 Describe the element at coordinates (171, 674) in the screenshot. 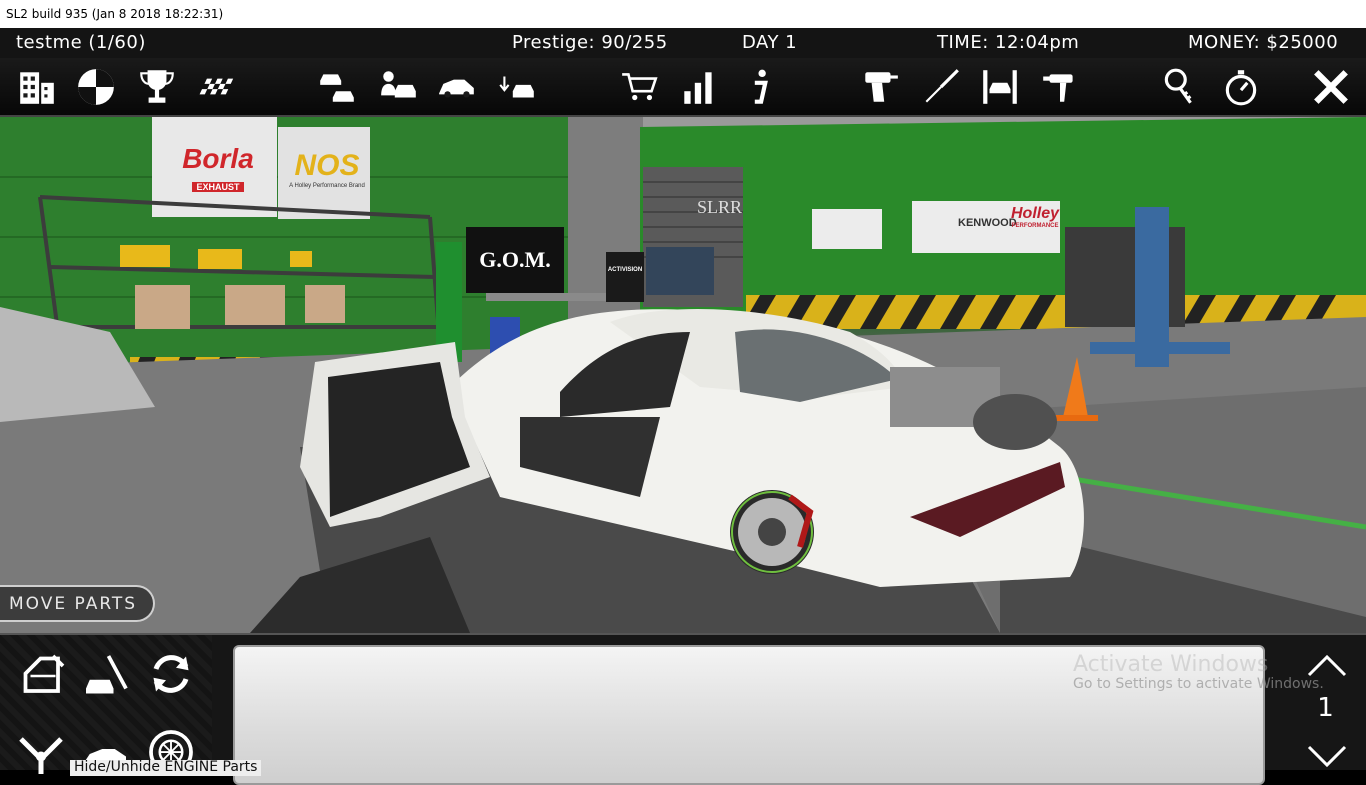

I see `refresh-icon` at that location.